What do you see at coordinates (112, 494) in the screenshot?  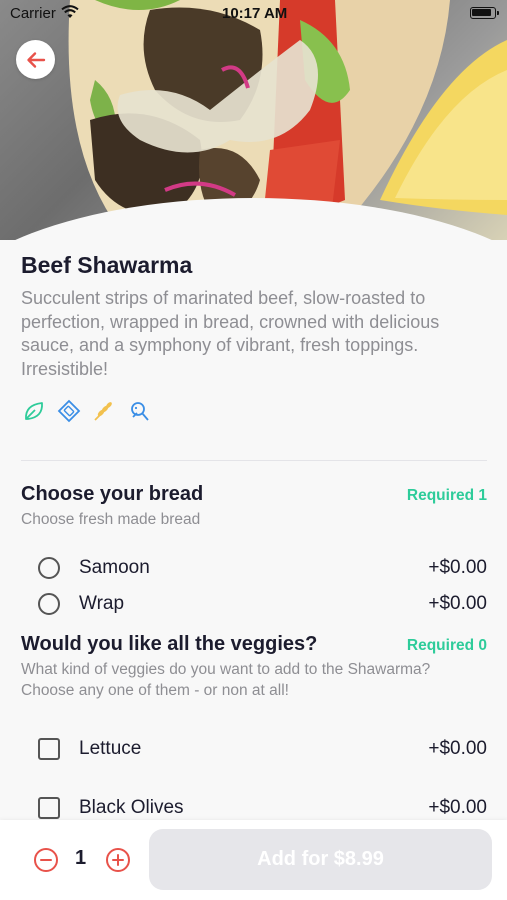 I see `section-title-bread: Choose your bread` at bounding box center [112, 494].